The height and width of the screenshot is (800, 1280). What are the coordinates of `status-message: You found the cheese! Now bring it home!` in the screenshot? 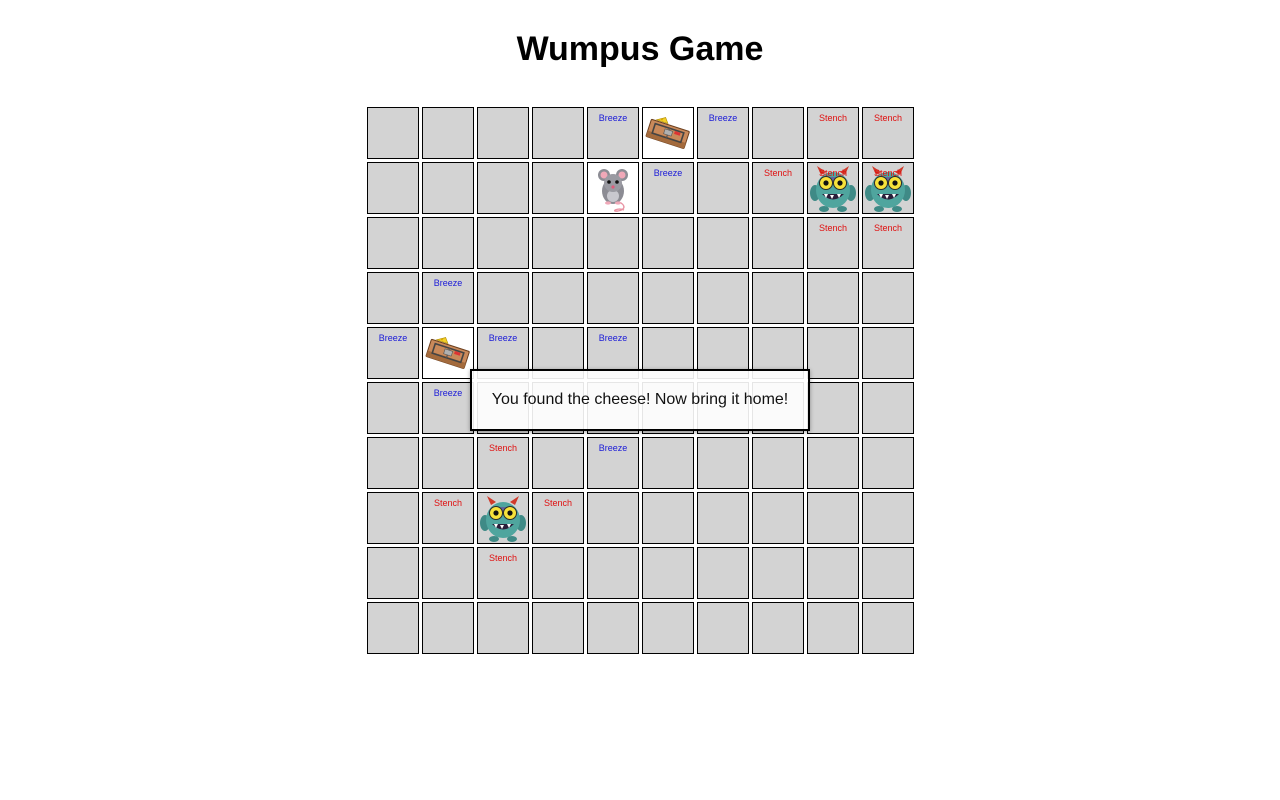 It's located at (640, 400).